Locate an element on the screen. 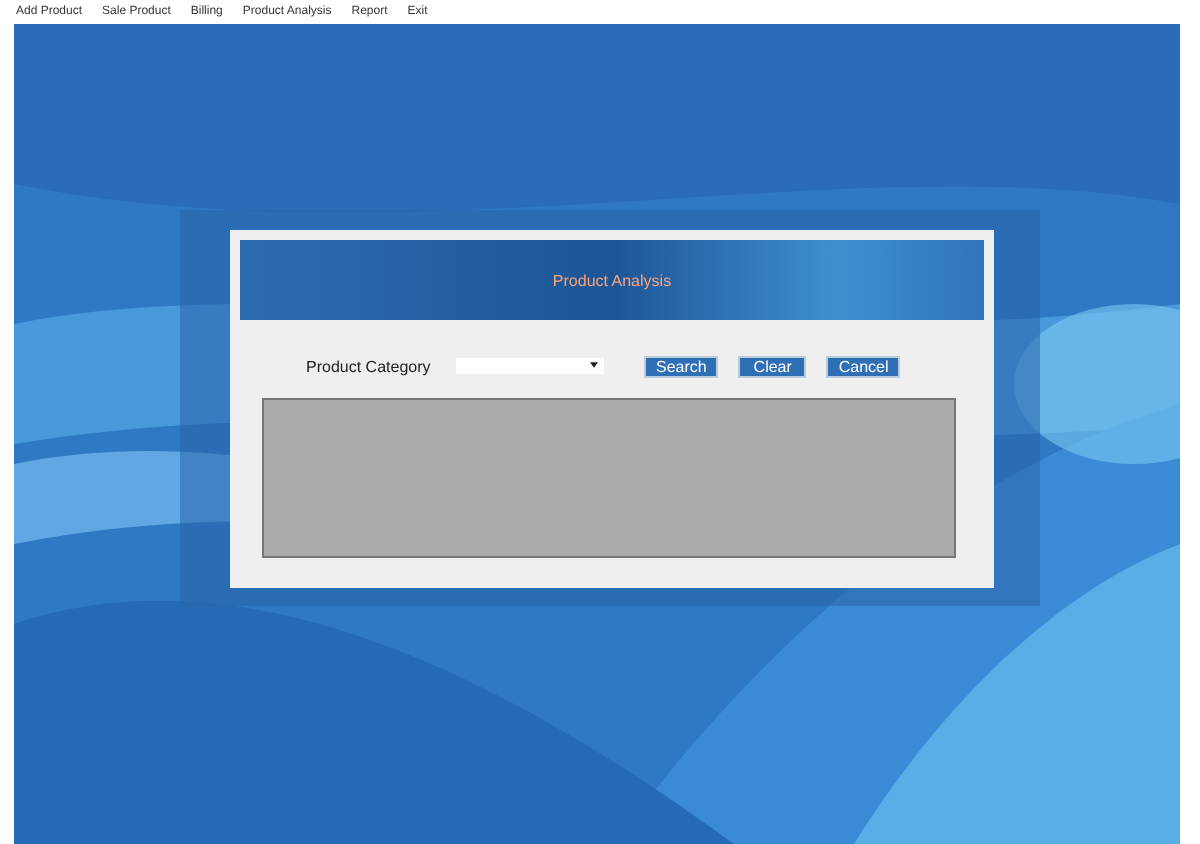  action-button: Cancel is located at coordinates (863, 366).